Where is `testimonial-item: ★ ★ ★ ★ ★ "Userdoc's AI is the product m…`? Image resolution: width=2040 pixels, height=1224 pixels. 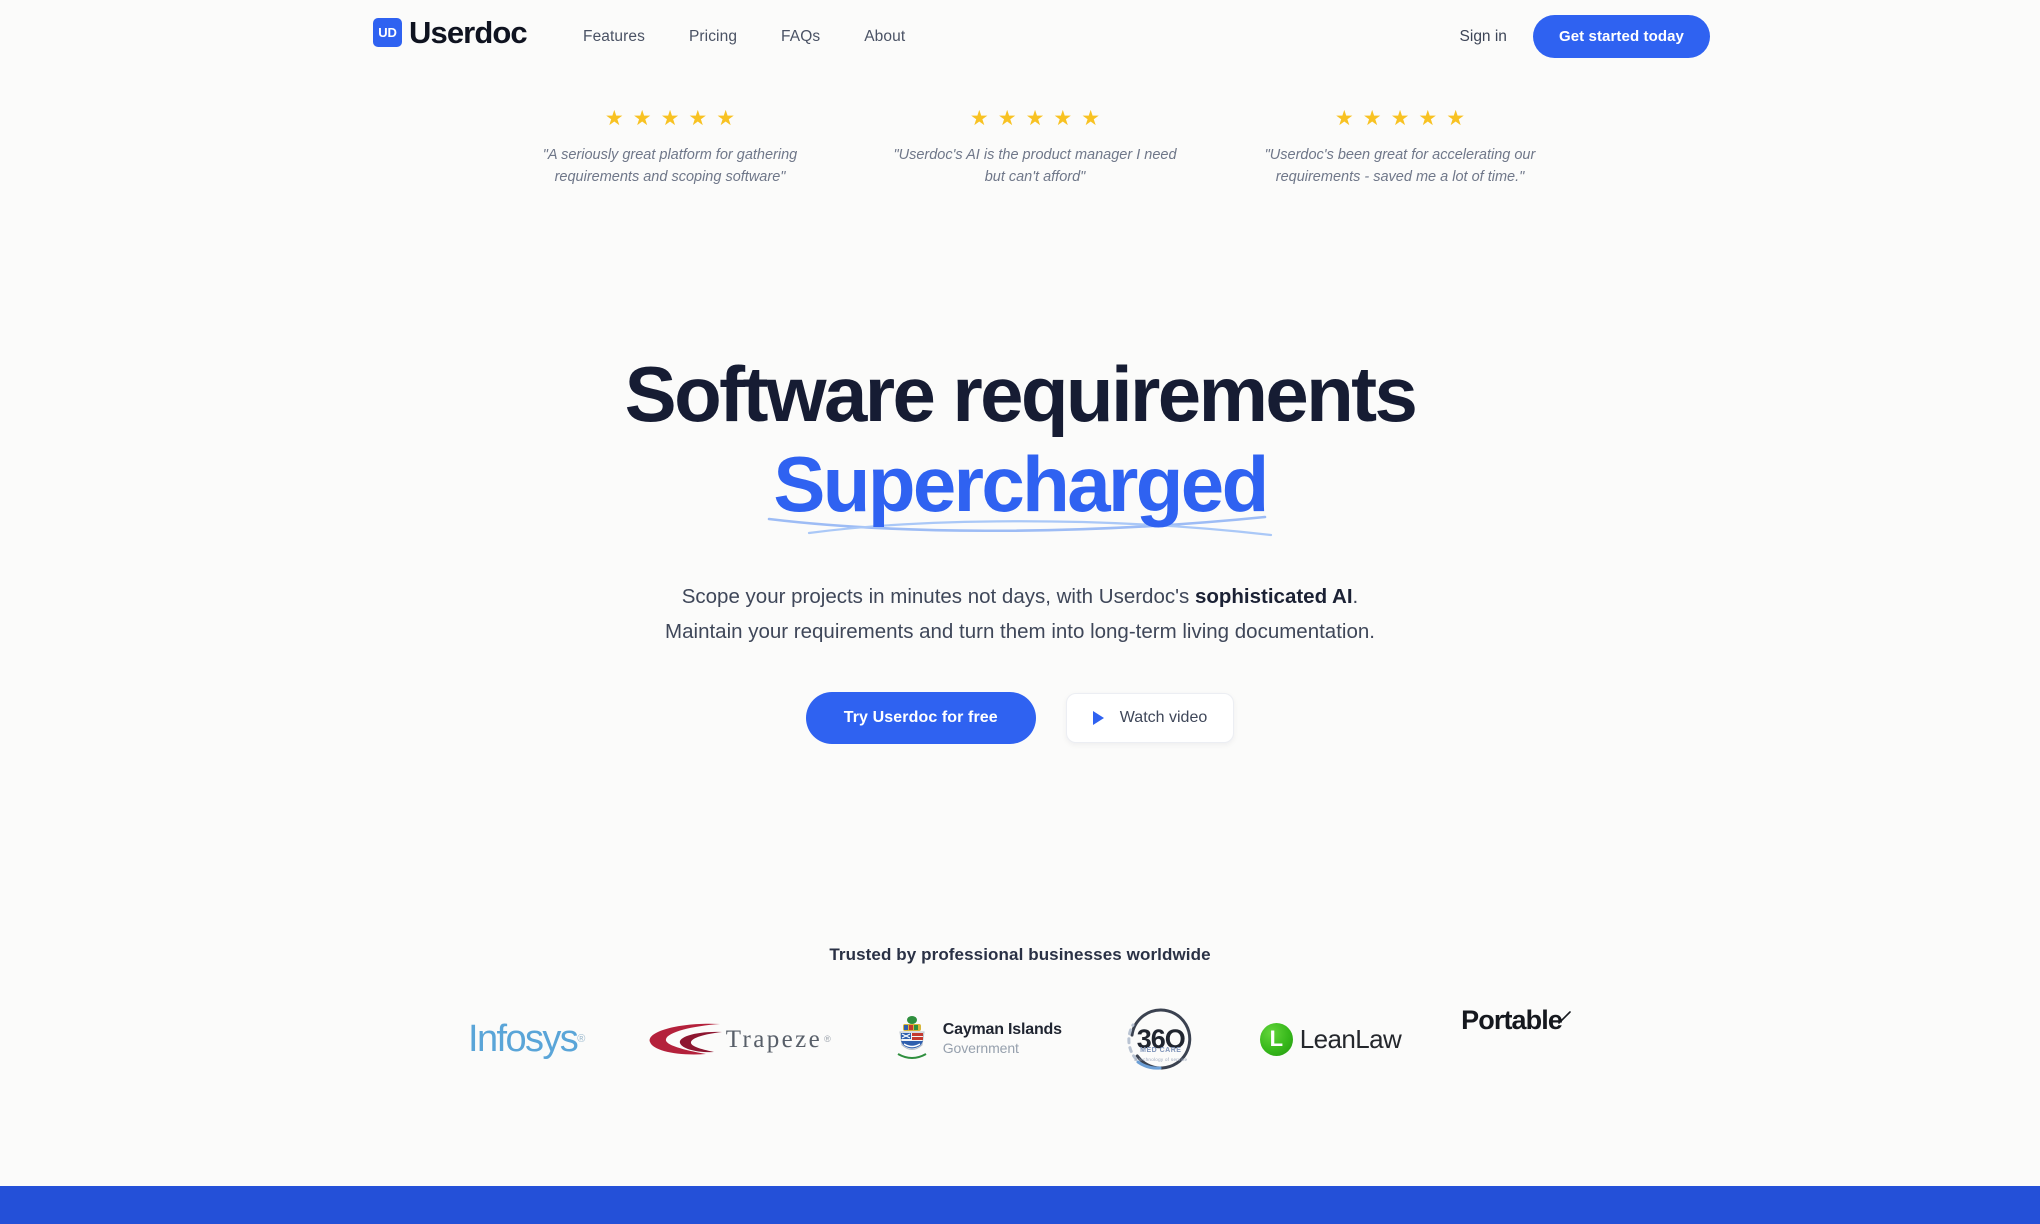
testimonial-item: ★ ★ ★ ★ ★ "Userdoc's AI is the product m… is located at coordinates (1035, 148).